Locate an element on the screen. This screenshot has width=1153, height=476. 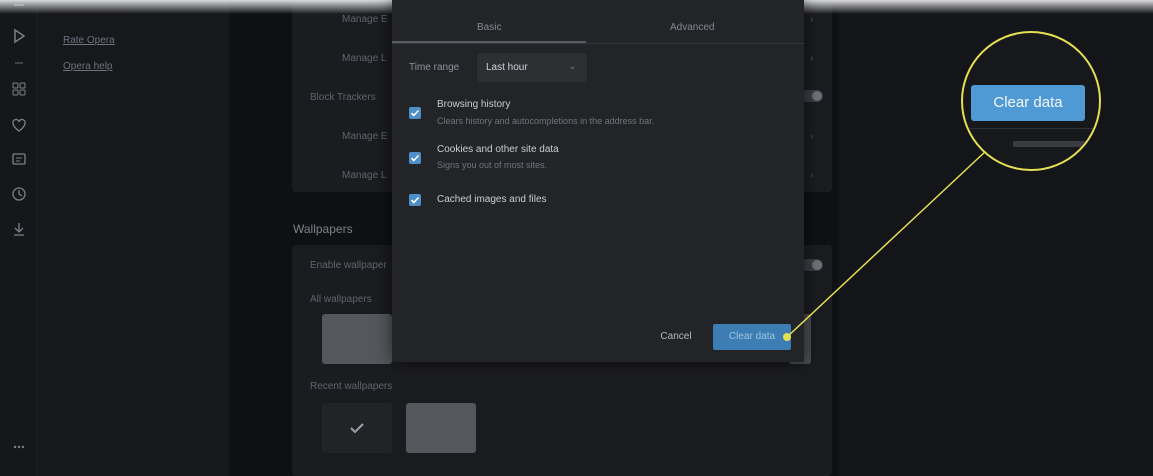
callout-magnifier: Clear data is located at coordinates (1031, 101).